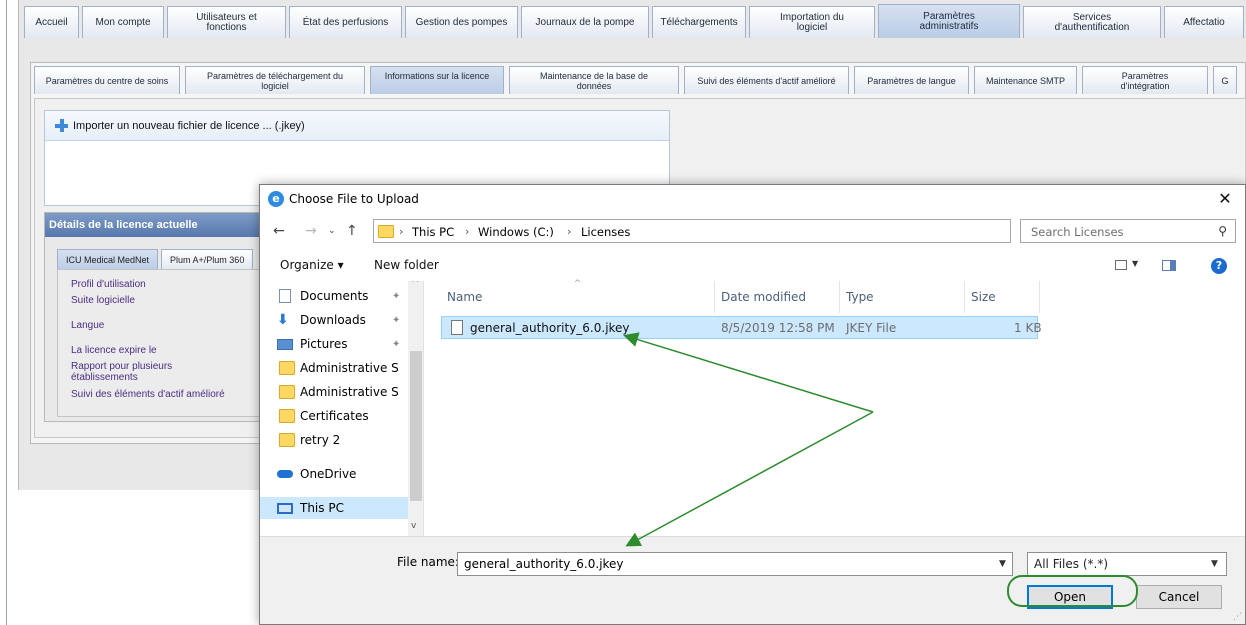 Image resolution: width=1246 pixels, height=625 pixels. I want to click on file-name-input: general_authority_6.0.jkey ▼, so click(735, 564).